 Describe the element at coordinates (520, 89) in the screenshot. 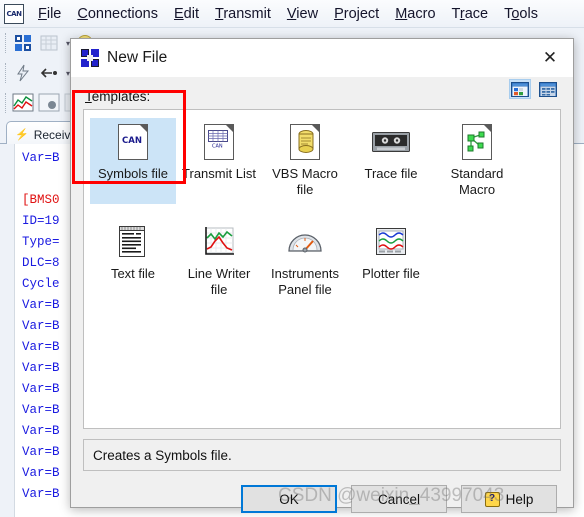

I see `large-icons-view-button` at that location.